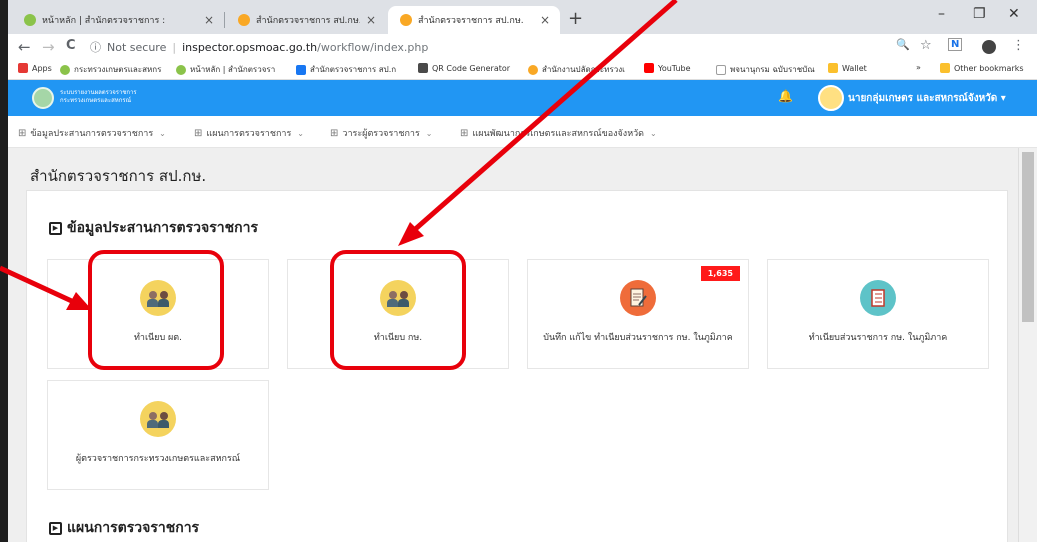 Image resolution: width=1037 pixels, height=542 pixels. What do you see at coordinates (39, 285) in the screenshot?
I see `arrow-line-left` at bounding box center [39, 285].